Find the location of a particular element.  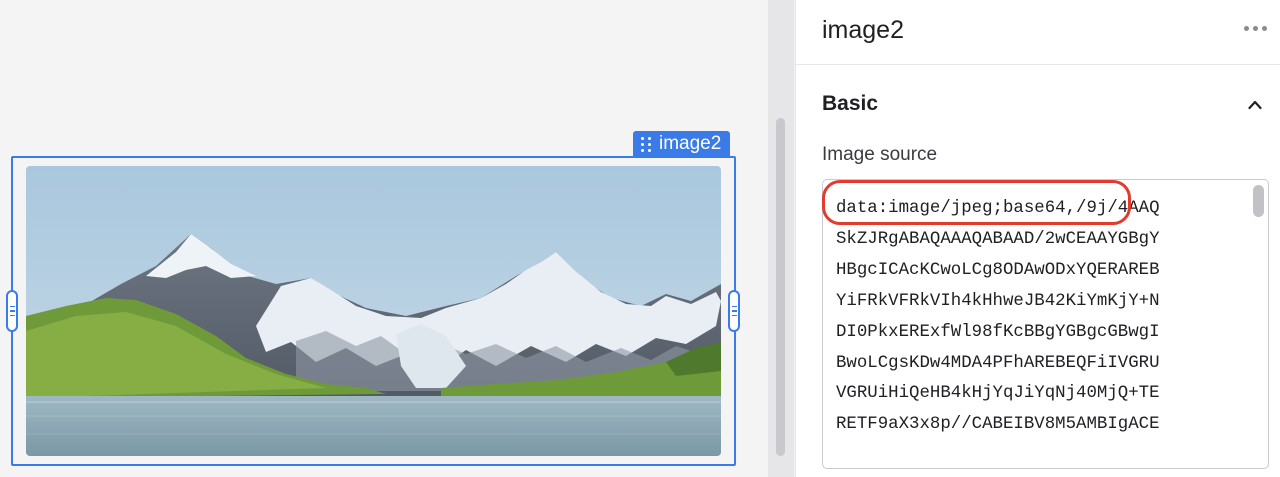

resize-handle-left is located at coordinates (12, 311).